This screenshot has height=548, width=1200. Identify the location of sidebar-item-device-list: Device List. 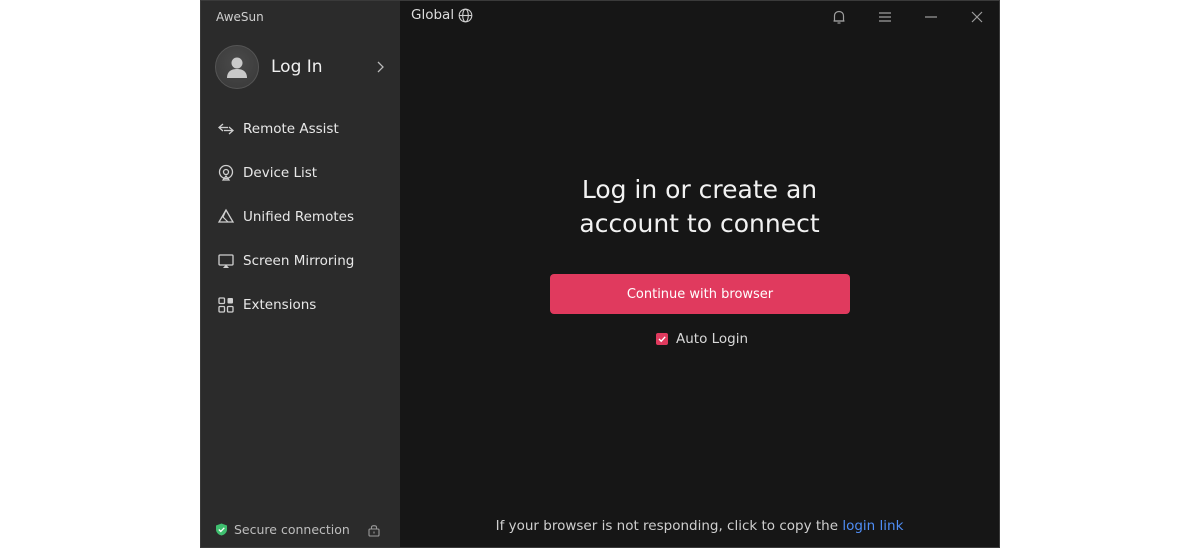
(300, 173).